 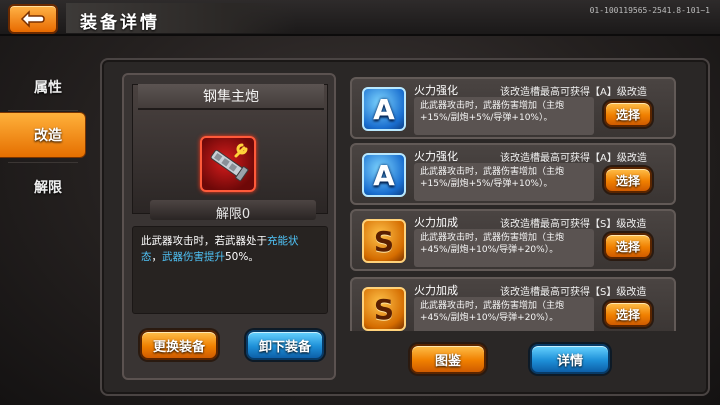 I want to click on replace-equipment-button: 更换装备, so click(x=179, y=345).